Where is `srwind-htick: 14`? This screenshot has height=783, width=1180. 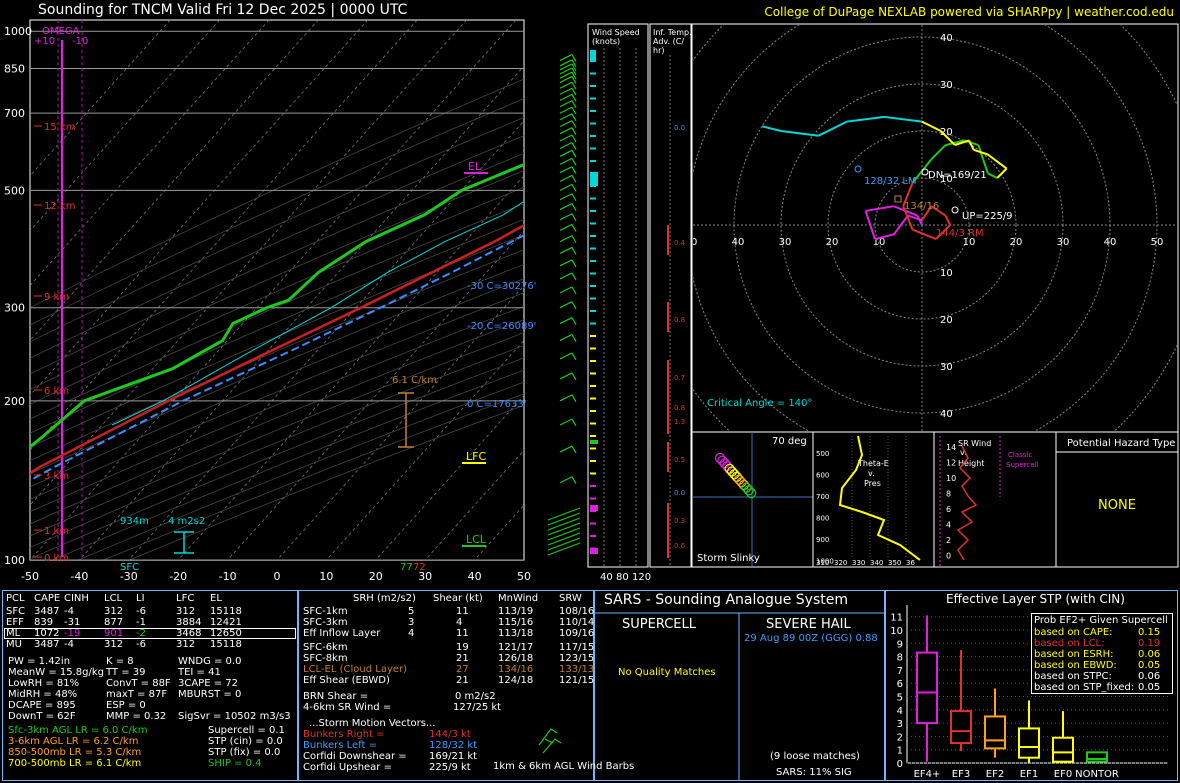
srwind-htick: 14 is located at coordinates (951, 447).